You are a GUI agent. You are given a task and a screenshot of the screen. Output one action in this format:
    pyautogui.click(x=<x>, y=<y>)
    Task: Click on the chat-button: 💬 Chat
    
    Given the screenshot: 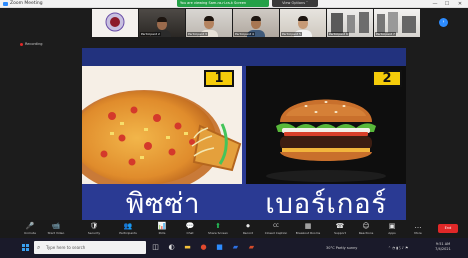 What is the action you would take?
    pyautogui.click(x=190, y=229)
    